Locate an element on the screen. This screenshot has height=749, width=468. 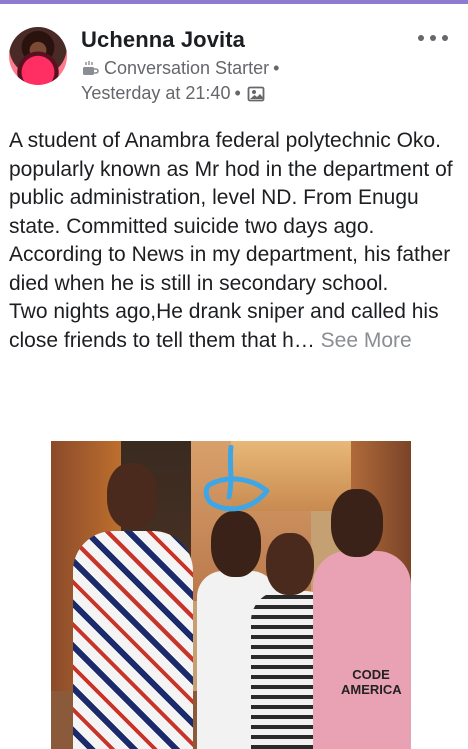
author-avatar is located at coordinates (38, 56).